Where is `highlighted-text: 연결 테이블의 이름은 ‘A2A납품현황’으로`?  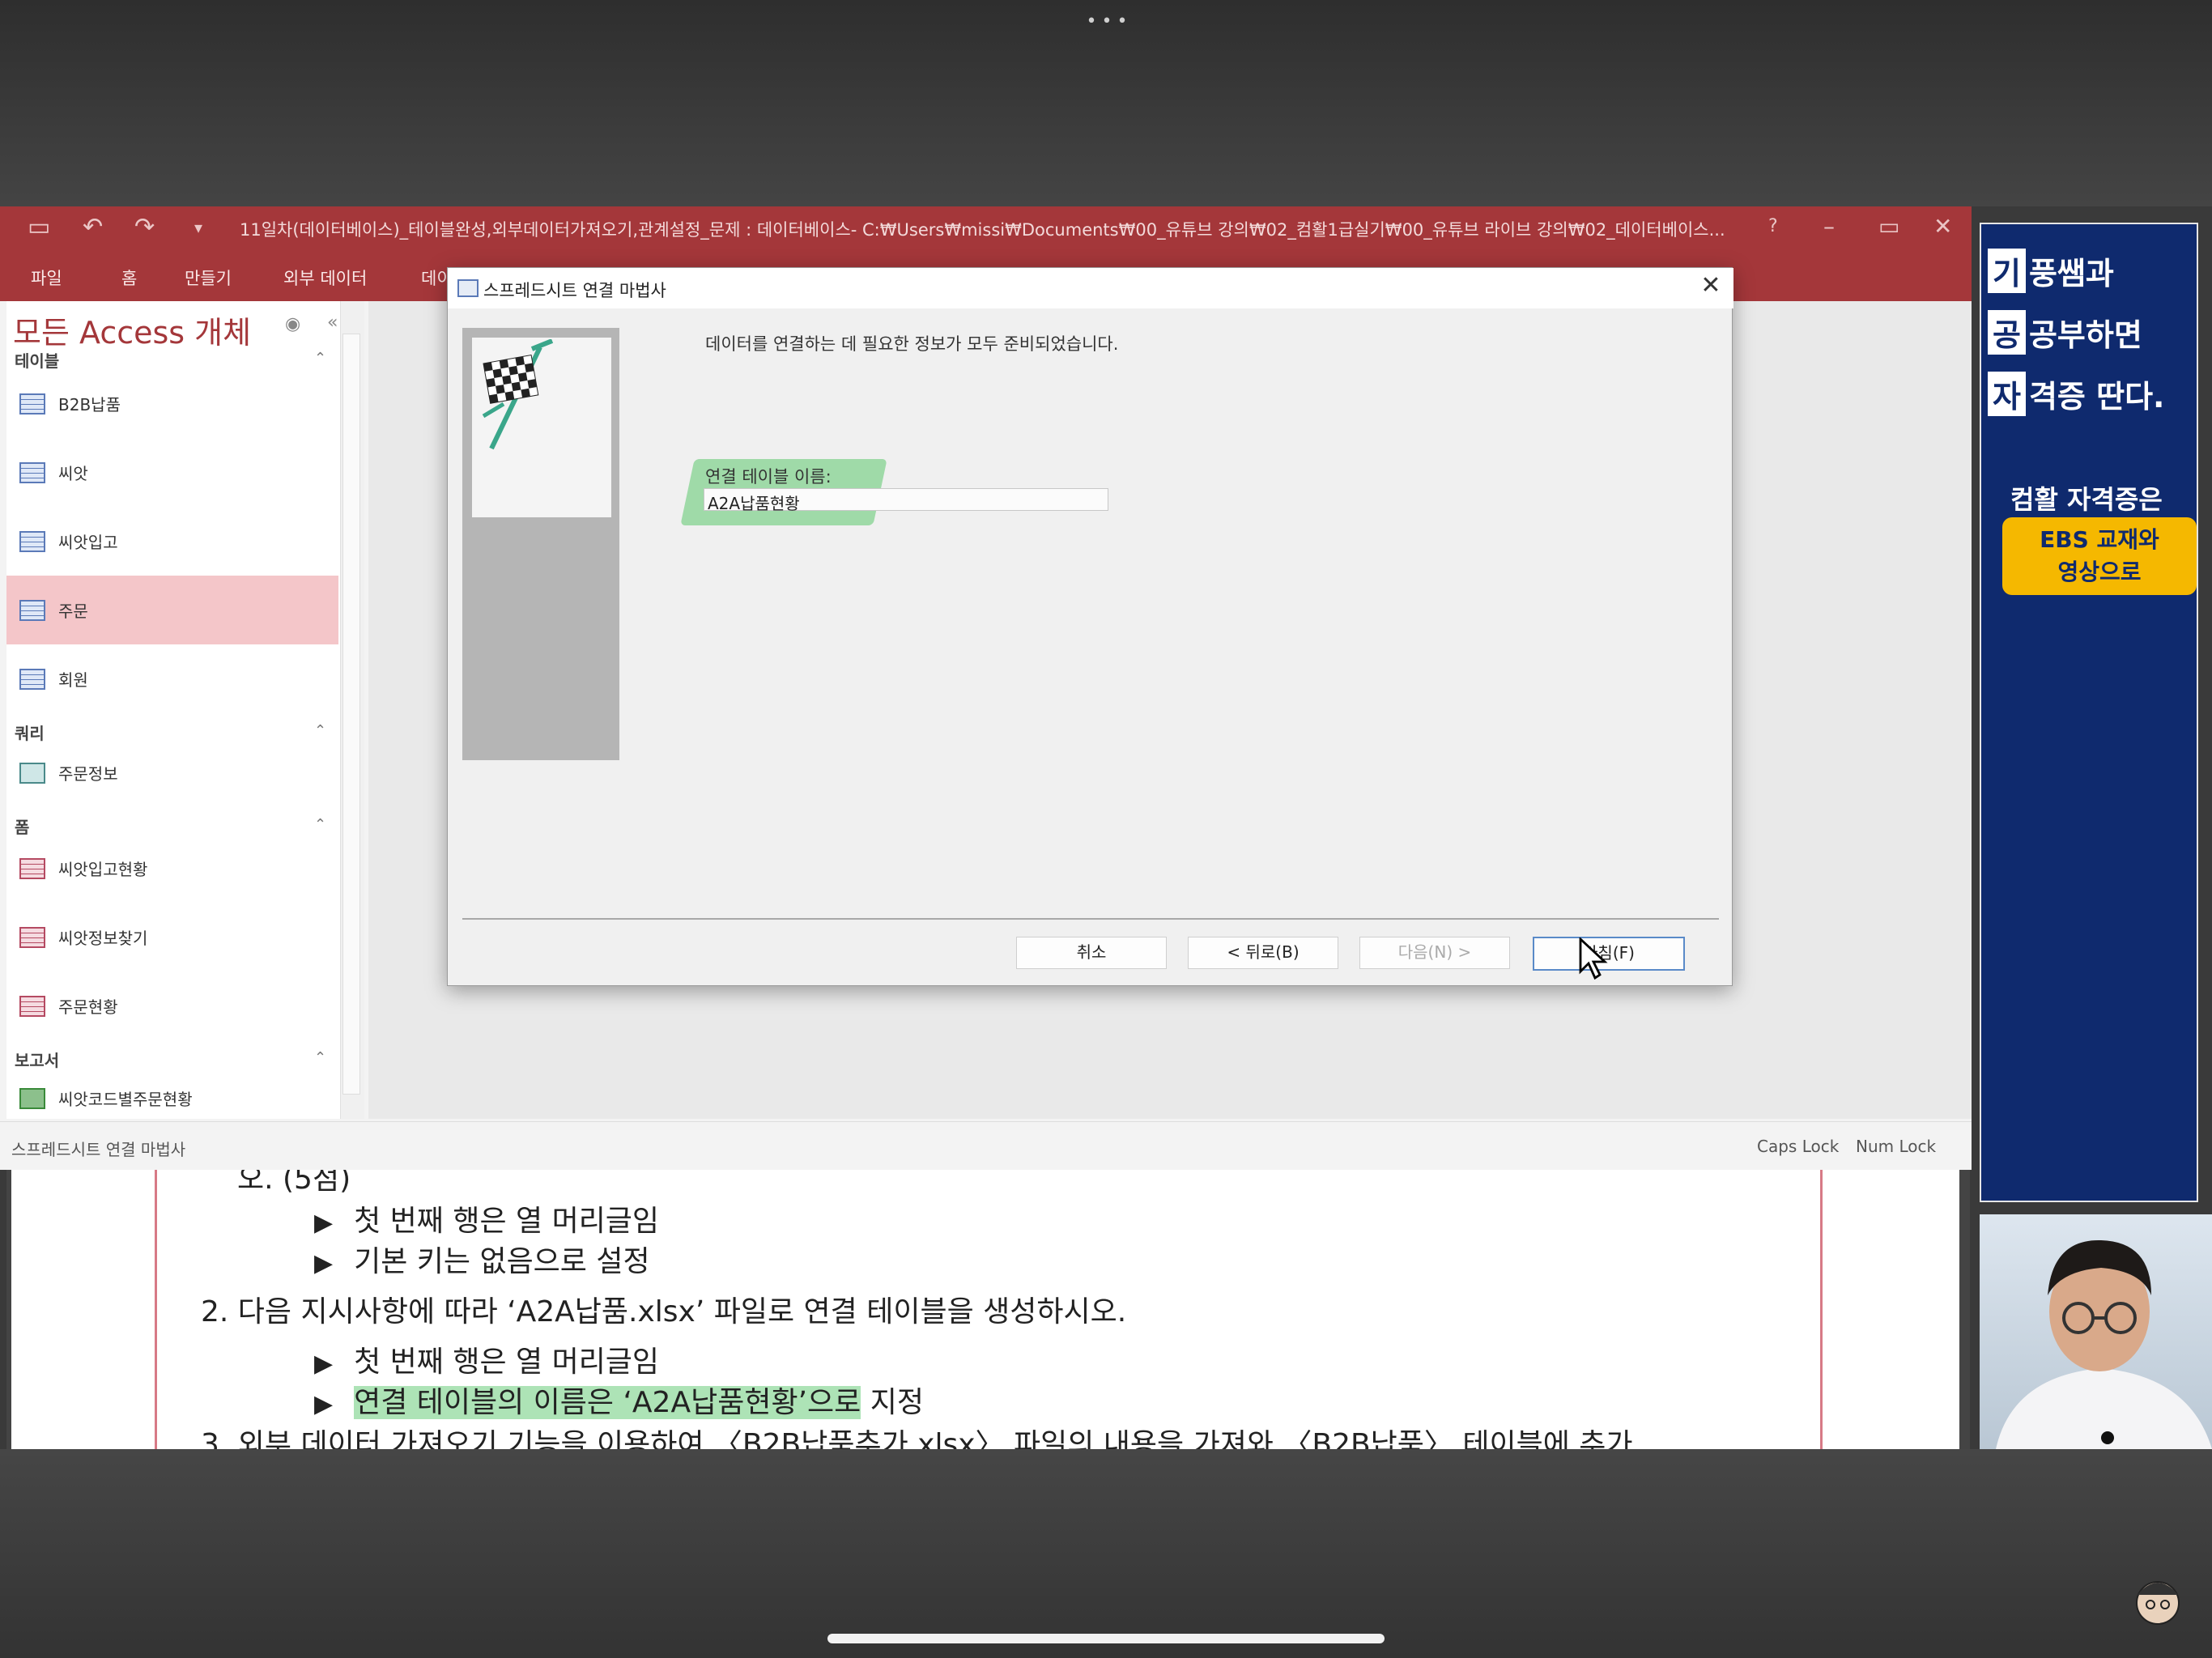
highlighted-text: 연결 테이블의 이름은 ‘A2A납품현황’으로 is located at coordinates (607, 1402).